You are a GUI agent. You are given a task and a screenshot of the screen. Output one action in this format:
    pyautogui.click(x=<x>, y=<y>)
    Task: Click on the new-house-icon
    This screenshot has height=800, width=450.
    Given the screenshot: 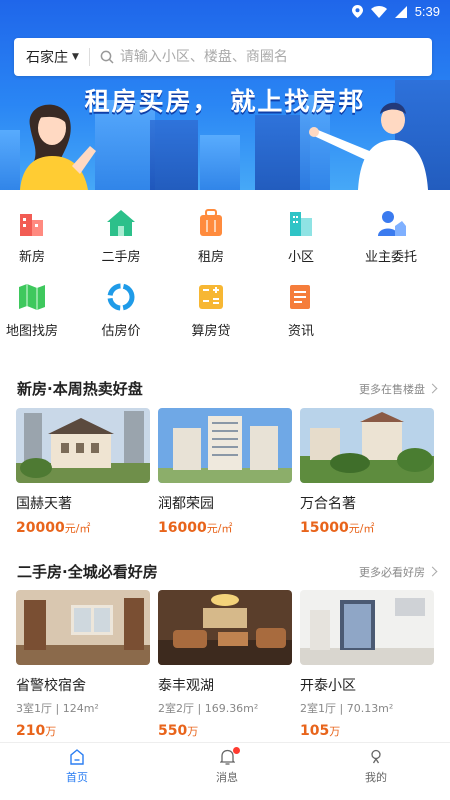 What is the action you would take?
    pyautogui.click(x=31, y=225)
    